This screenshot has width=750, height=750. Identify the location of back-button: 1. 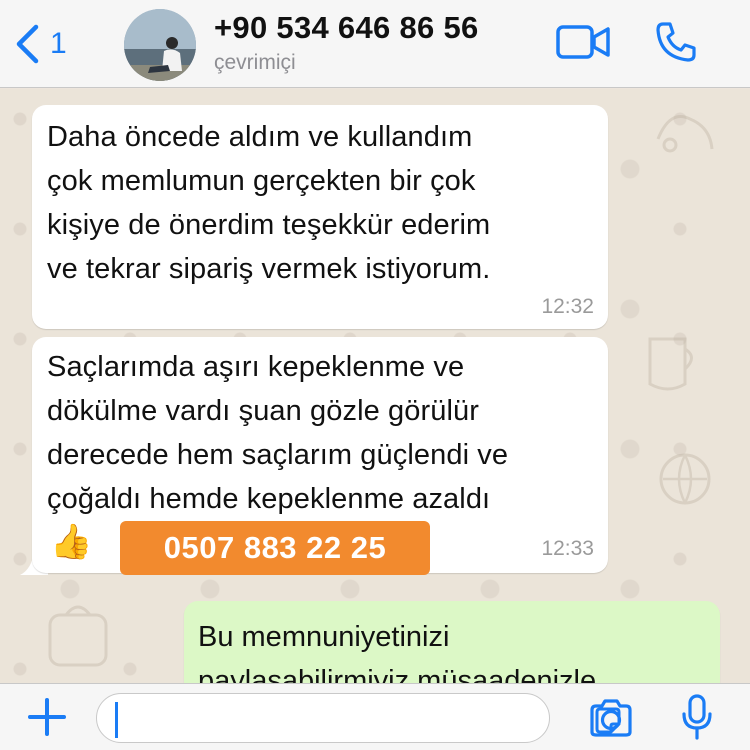
(40, 44).